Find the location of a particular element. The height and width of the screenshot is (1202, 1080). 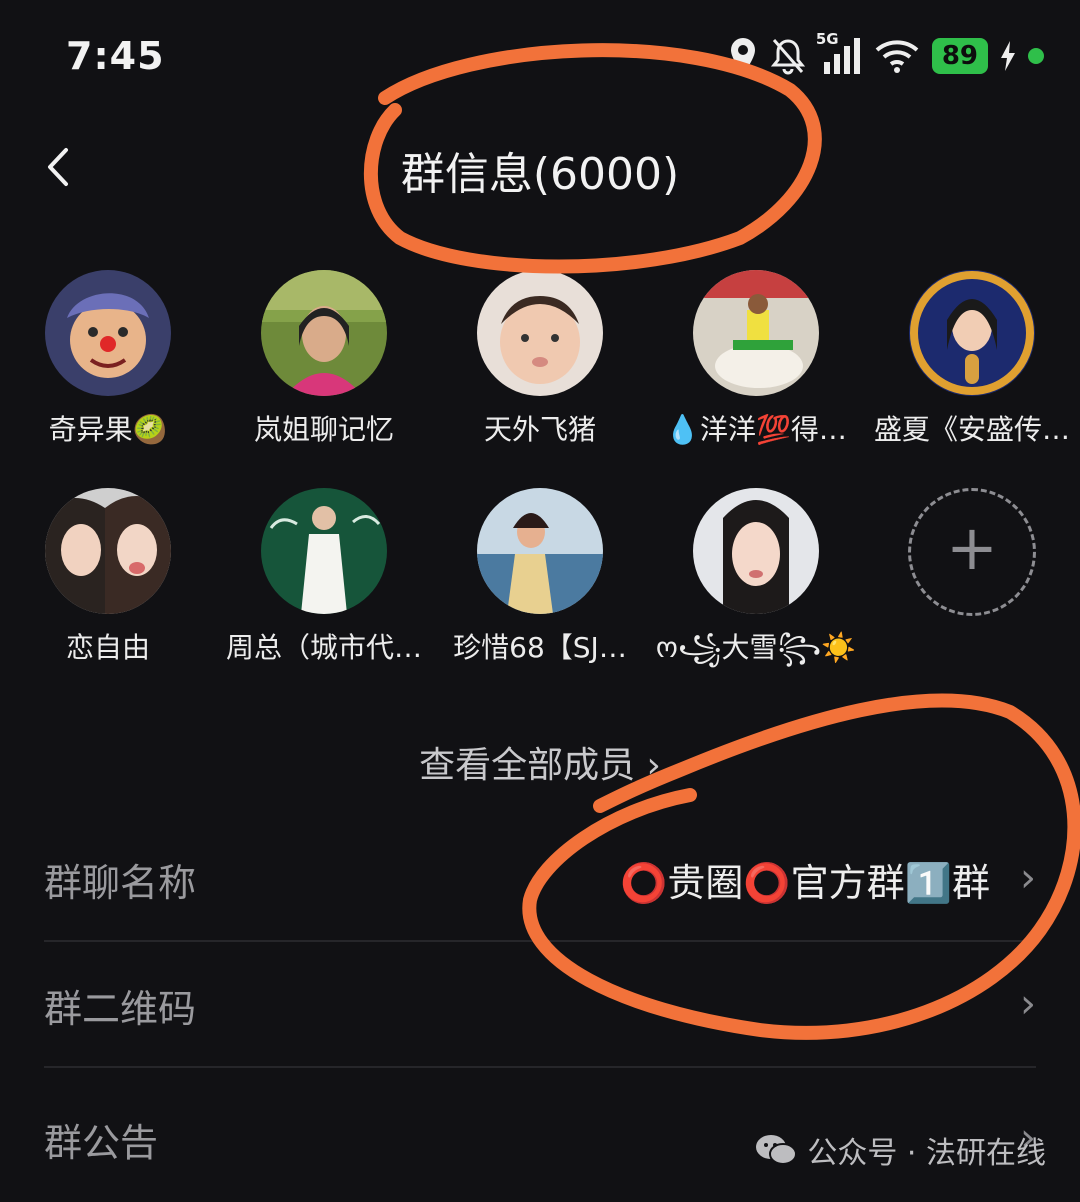

member-name: 天外飞猪 is located at coordinates (539, 429).